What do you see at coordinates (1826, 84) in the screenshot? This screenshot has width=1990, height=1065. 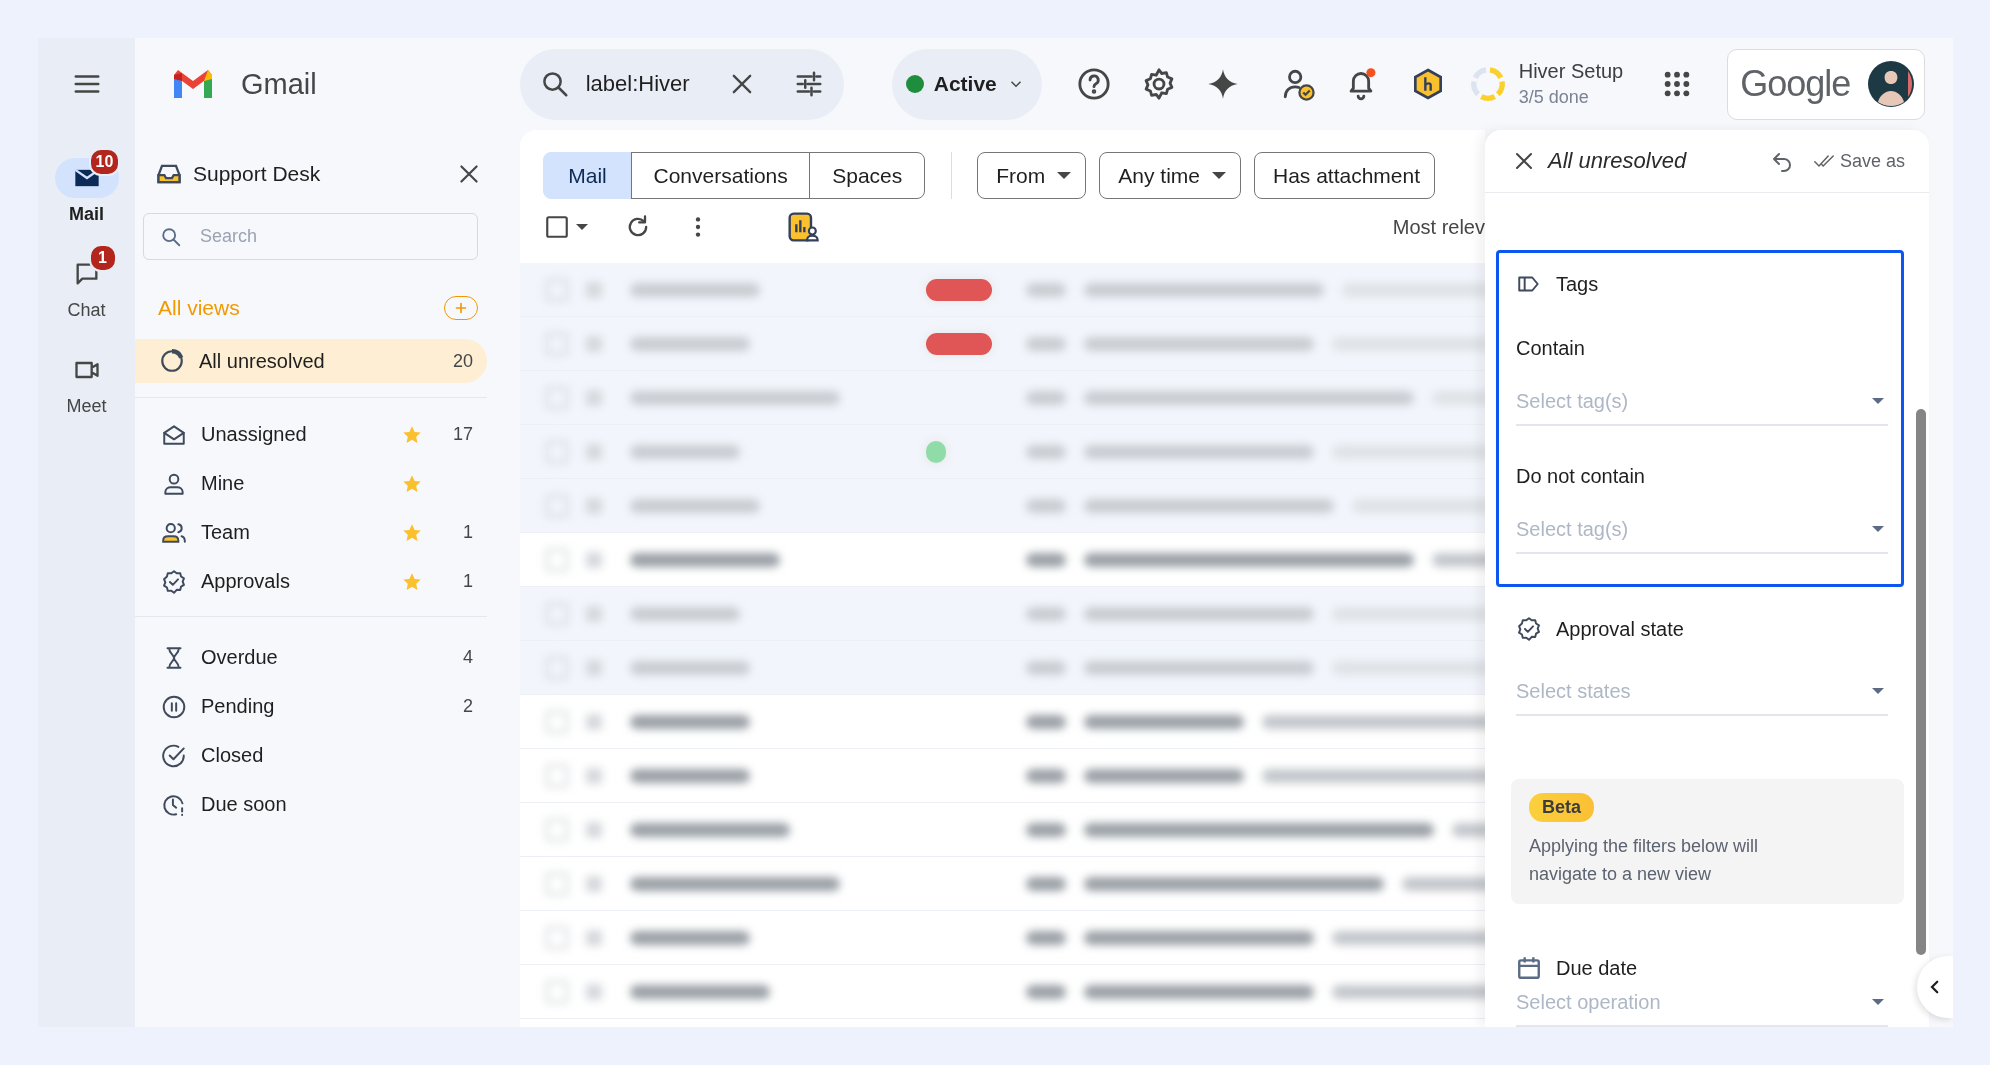 I see `account-button: Google` at bounding box center [1826, 84].